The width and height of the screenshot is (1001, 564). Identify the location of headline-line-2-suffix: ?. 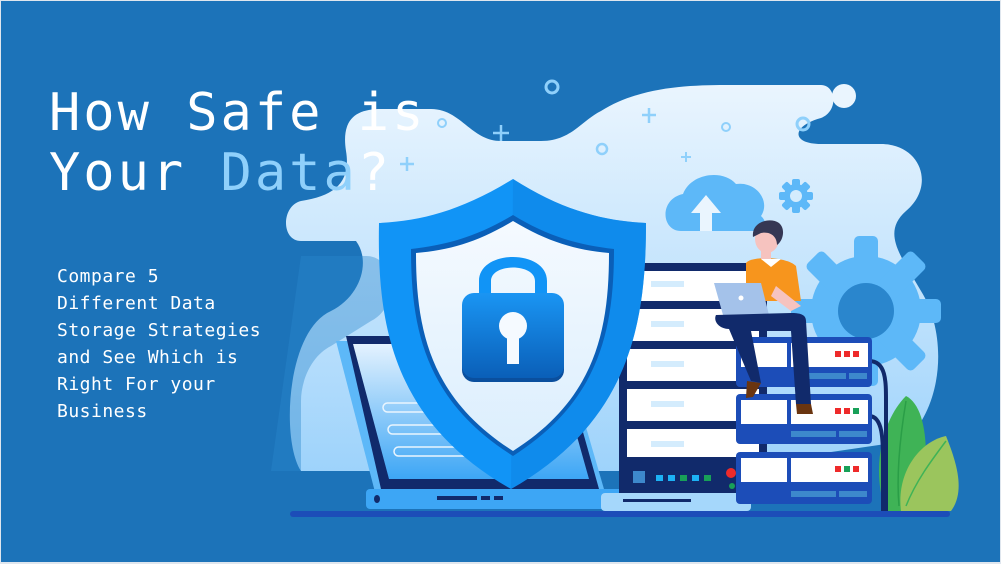
(375, 173).